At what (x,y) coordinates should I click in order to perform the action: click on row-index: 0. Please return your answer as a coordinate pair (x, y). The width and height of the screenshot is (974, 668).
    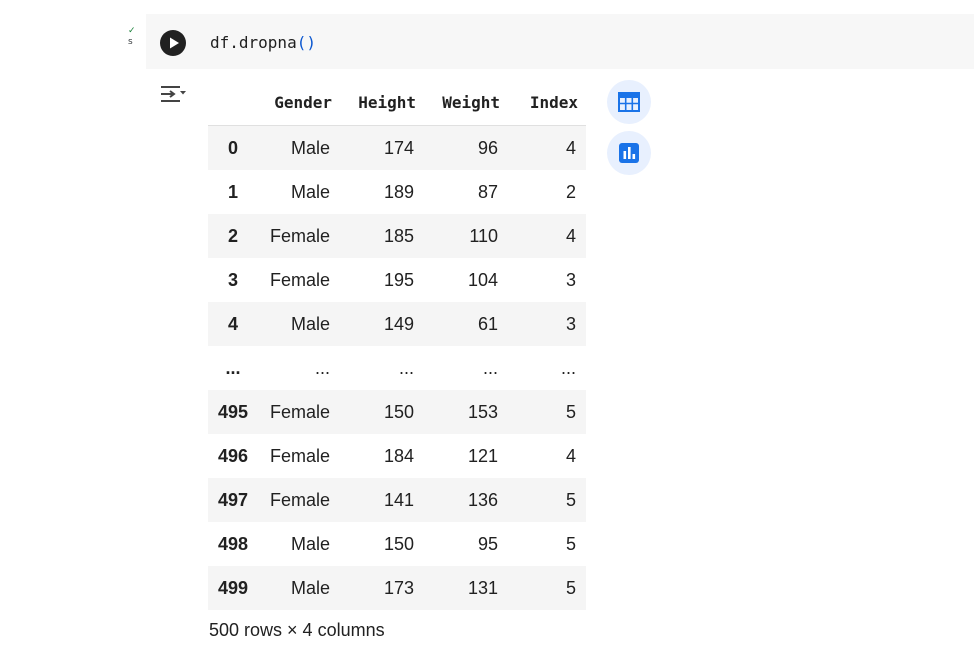
    Looking at the image, I should click on (233, 147).